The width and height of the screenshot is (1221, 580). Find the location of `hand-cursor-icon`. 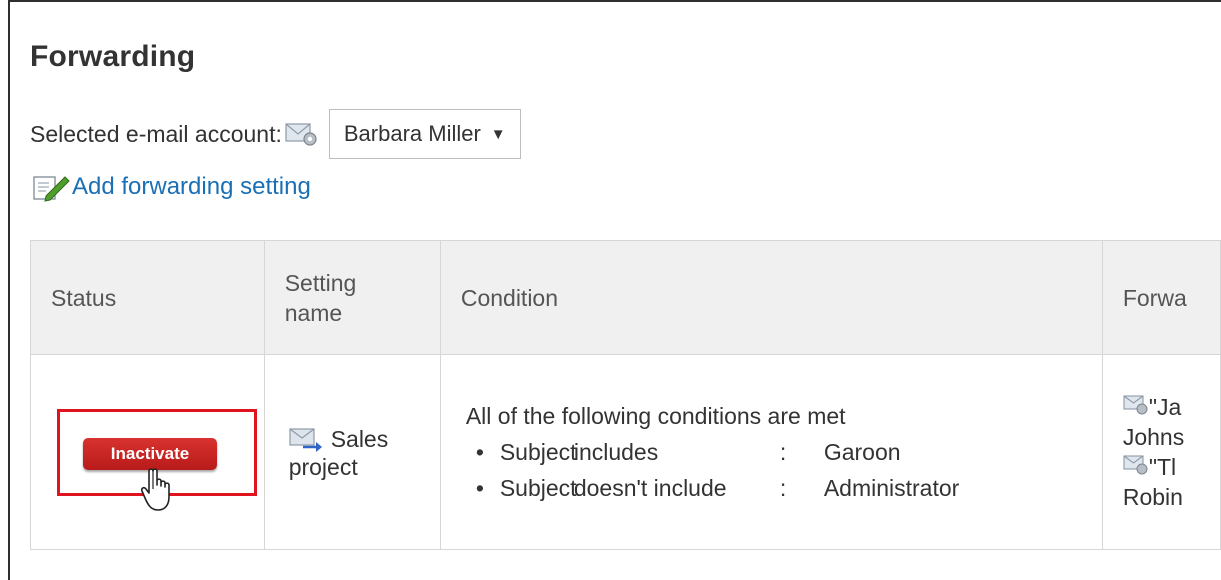

hand-cursor-icon is located at coordinates (160, 493).